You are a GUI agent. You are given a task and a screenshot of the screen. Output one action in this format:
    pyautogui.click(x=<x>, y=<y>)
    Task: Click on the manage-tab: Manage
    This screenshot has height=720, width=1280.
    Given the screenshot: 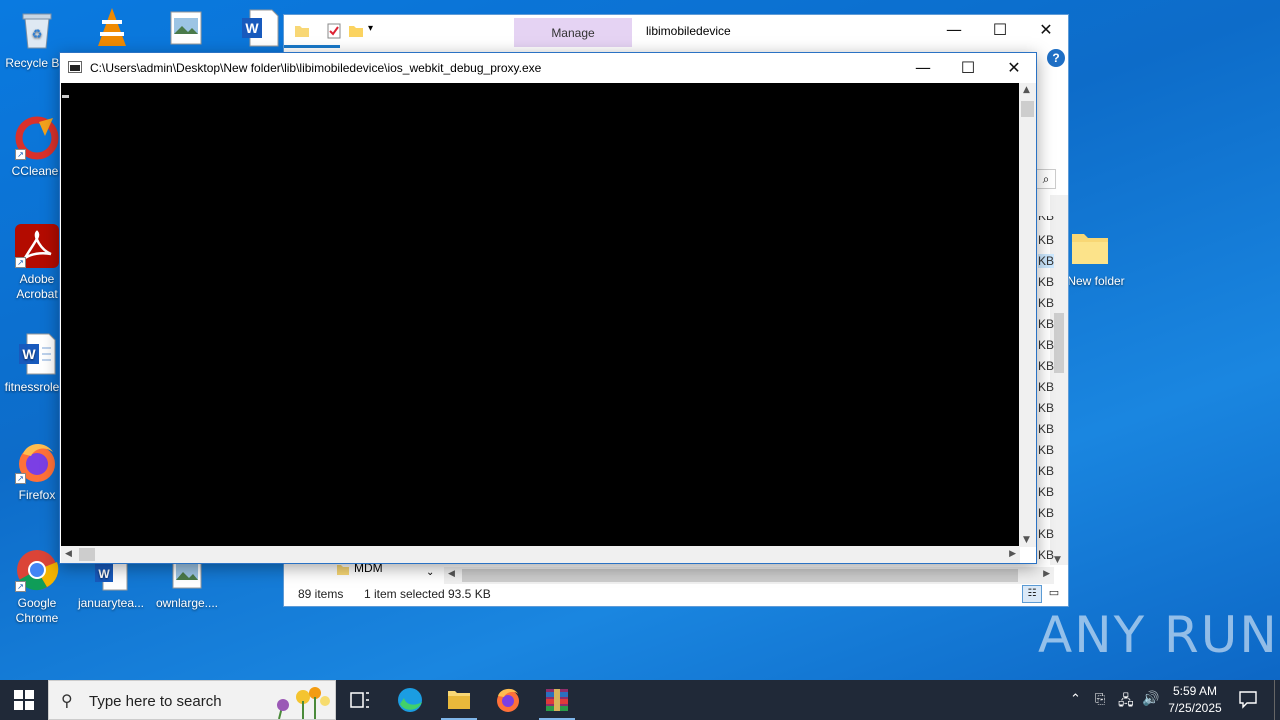 What is the action you would take?
    pyautogui.click(x=573, y=32)
    